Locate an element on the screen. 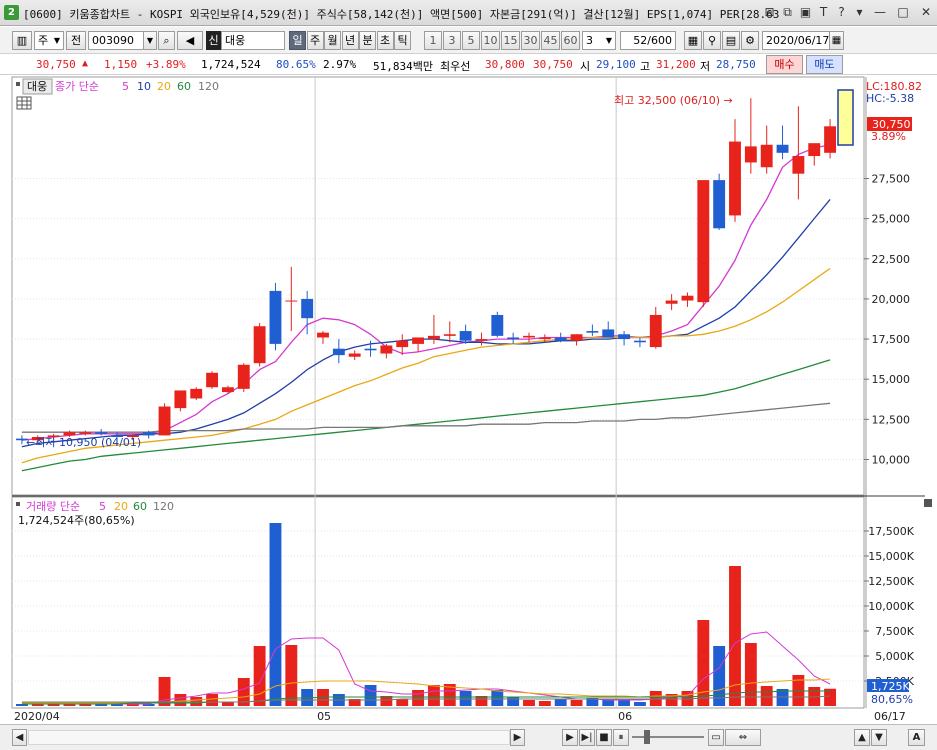  volume-tick-label: 12,500K is located at coordinates (891, 581).